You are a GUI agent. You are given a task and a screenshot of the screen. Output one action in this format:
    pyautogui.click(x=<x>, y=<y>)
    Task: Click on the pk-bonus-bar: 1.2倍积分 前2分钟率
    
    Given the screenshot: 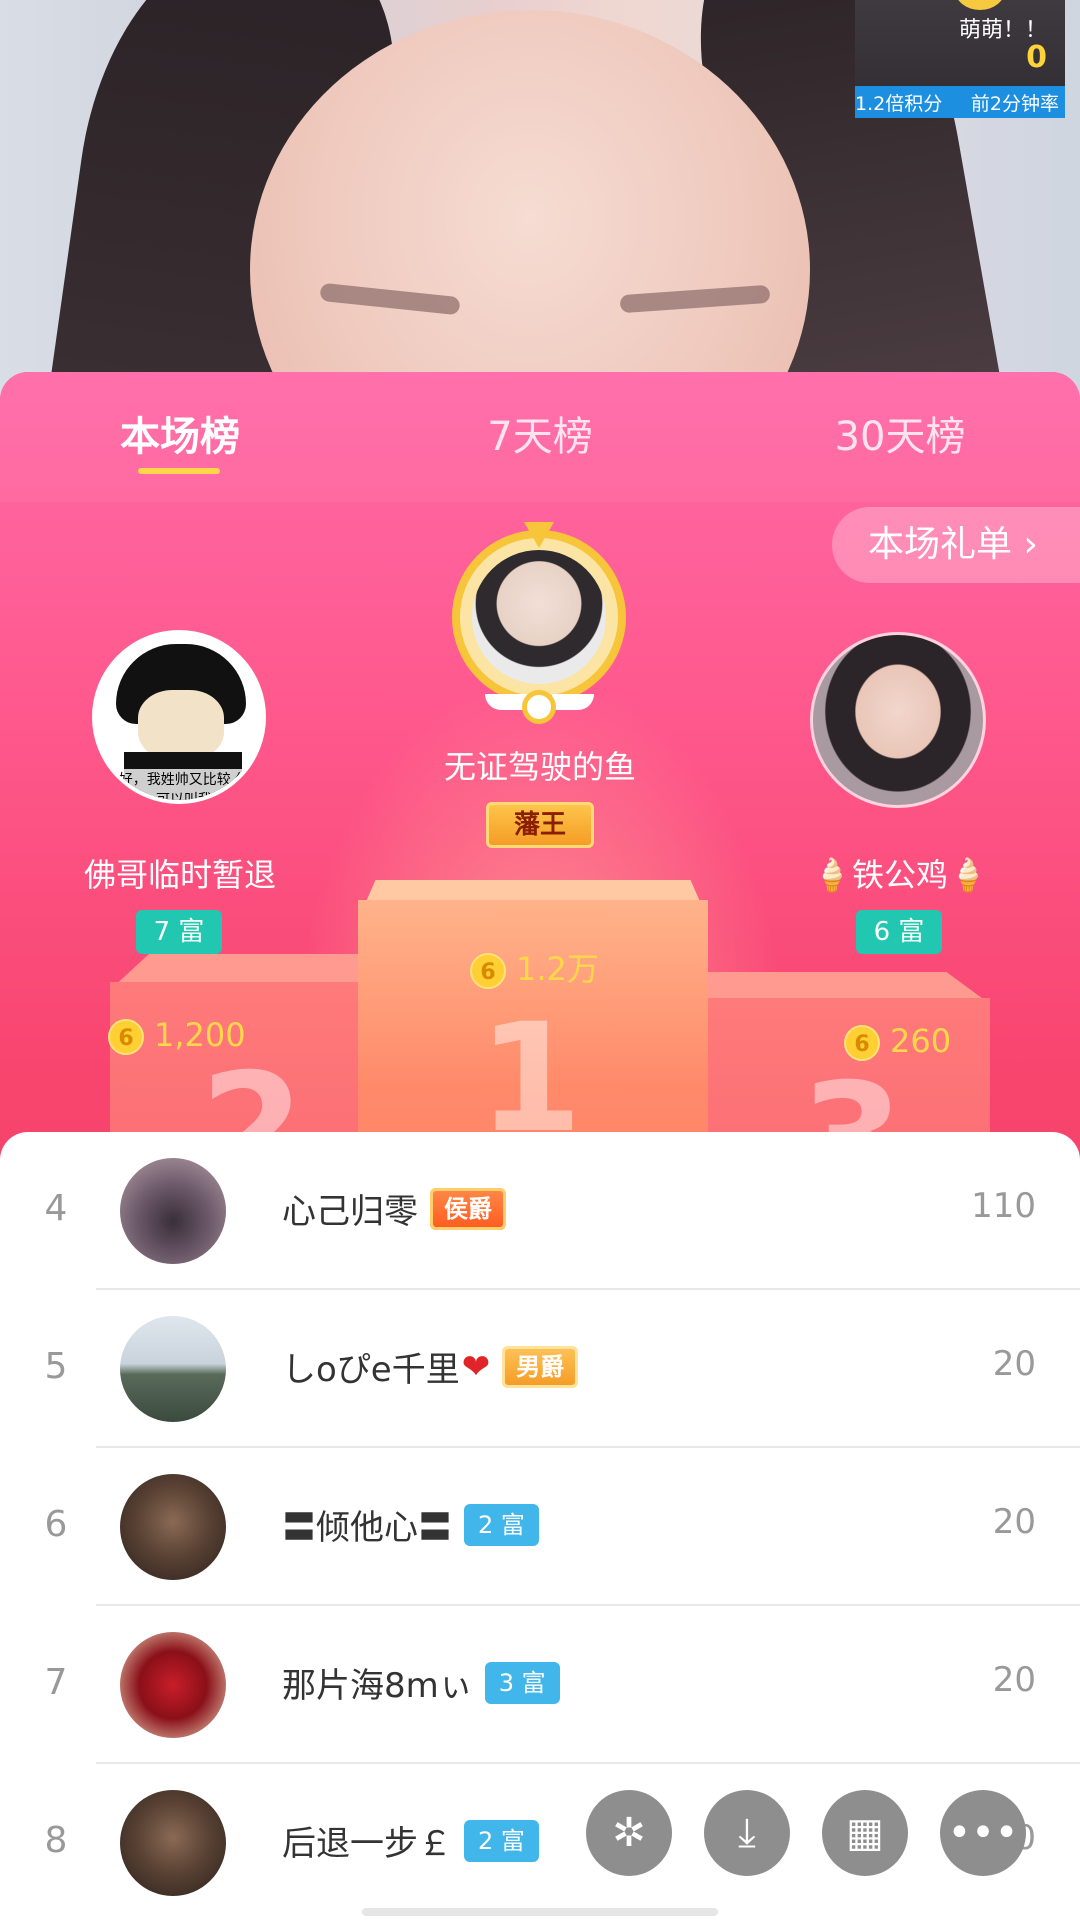 What is the action you would take?
    pyautogui.click(x=960, y=102)
    